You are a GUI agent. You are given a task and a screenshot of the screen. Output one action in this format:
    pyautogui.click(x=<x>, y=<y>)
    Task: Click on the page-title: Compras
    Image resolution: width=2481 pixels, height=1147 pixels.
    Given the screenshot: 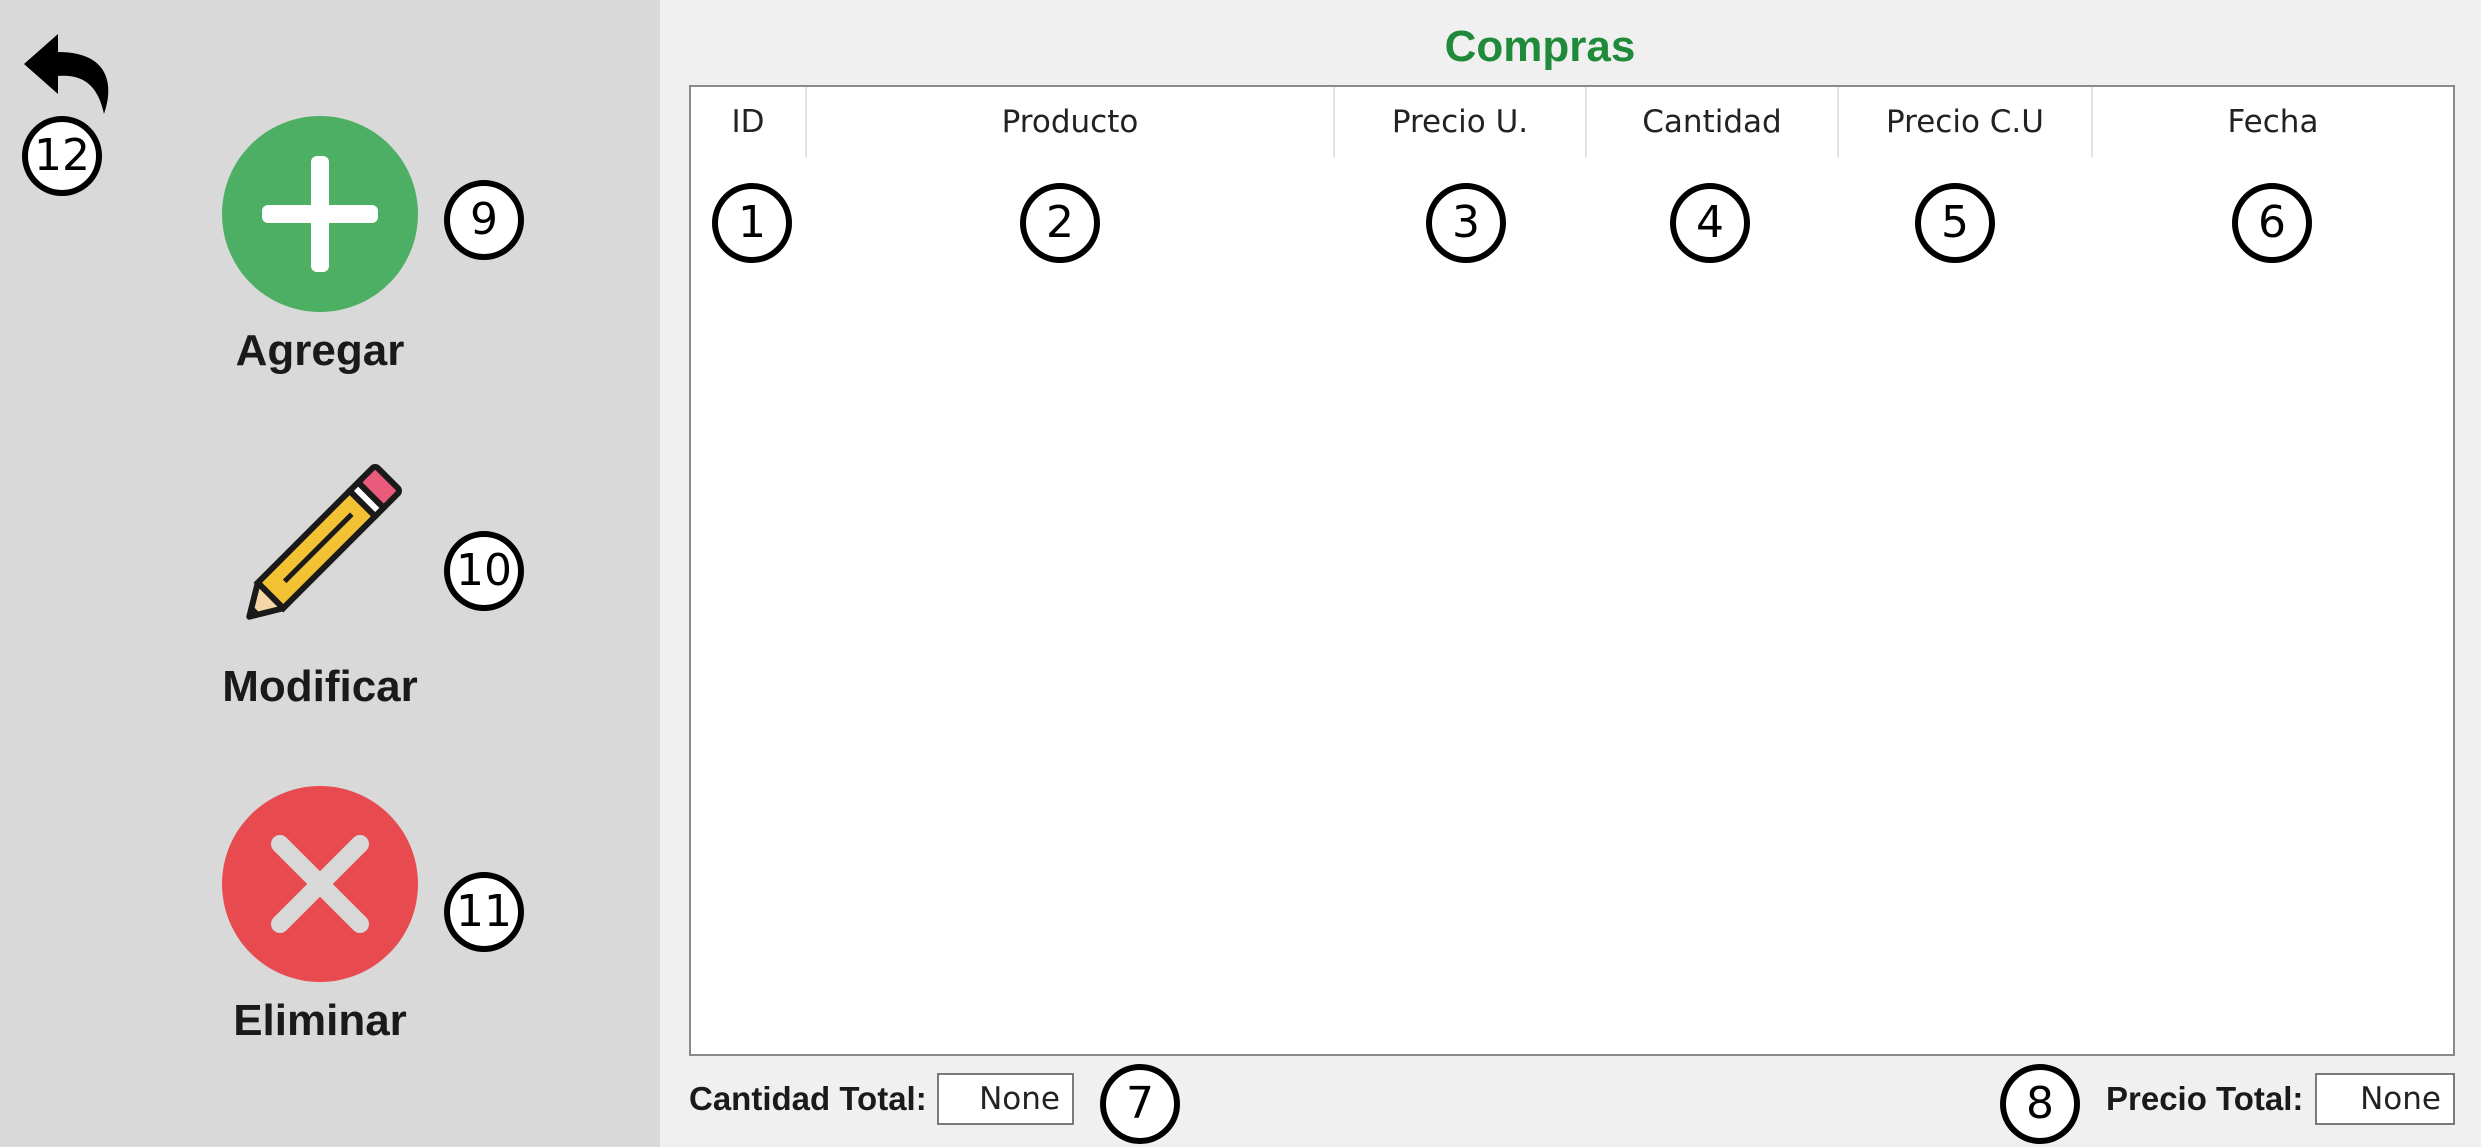 What is the action you would take?
    pyautogui.click(x=1540, y=46)
    